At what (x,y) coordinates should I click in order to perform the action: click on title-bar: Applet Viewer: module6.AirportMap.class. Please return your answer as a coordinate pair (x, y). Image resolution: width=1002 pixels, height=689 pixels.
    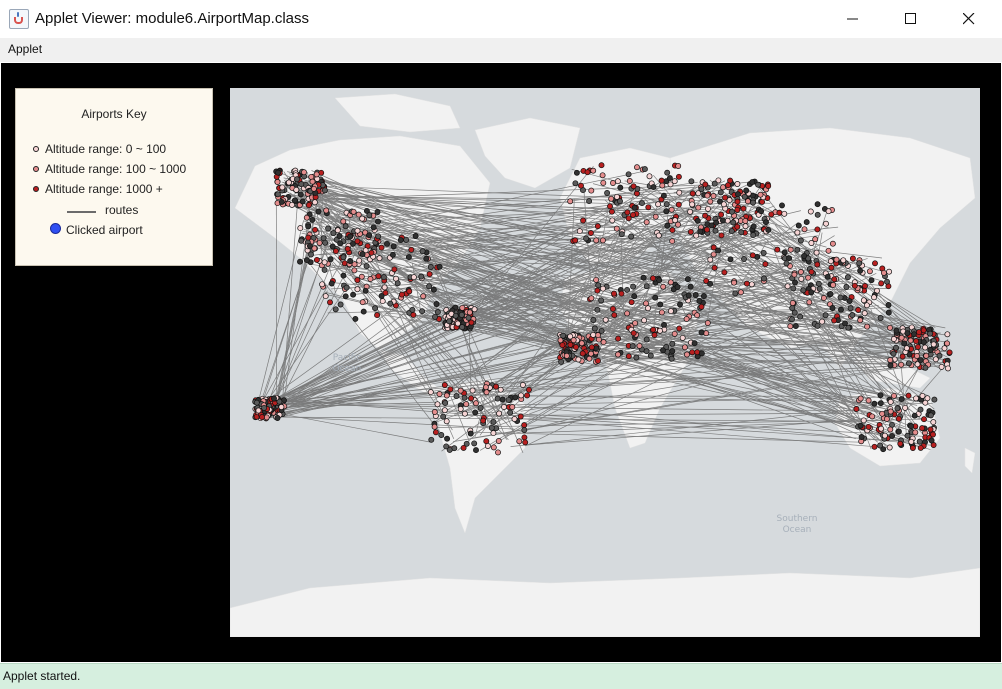
    Looking at the image, I should click on (501, 19).